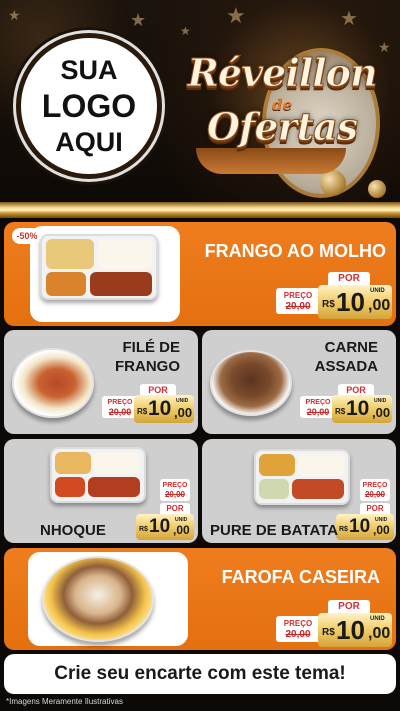 The width and height of the screenshot is (400, 711). Describe the element at coordinates (89, 70) in the screenshot. I see `logo-text-line: SUA` at that location.